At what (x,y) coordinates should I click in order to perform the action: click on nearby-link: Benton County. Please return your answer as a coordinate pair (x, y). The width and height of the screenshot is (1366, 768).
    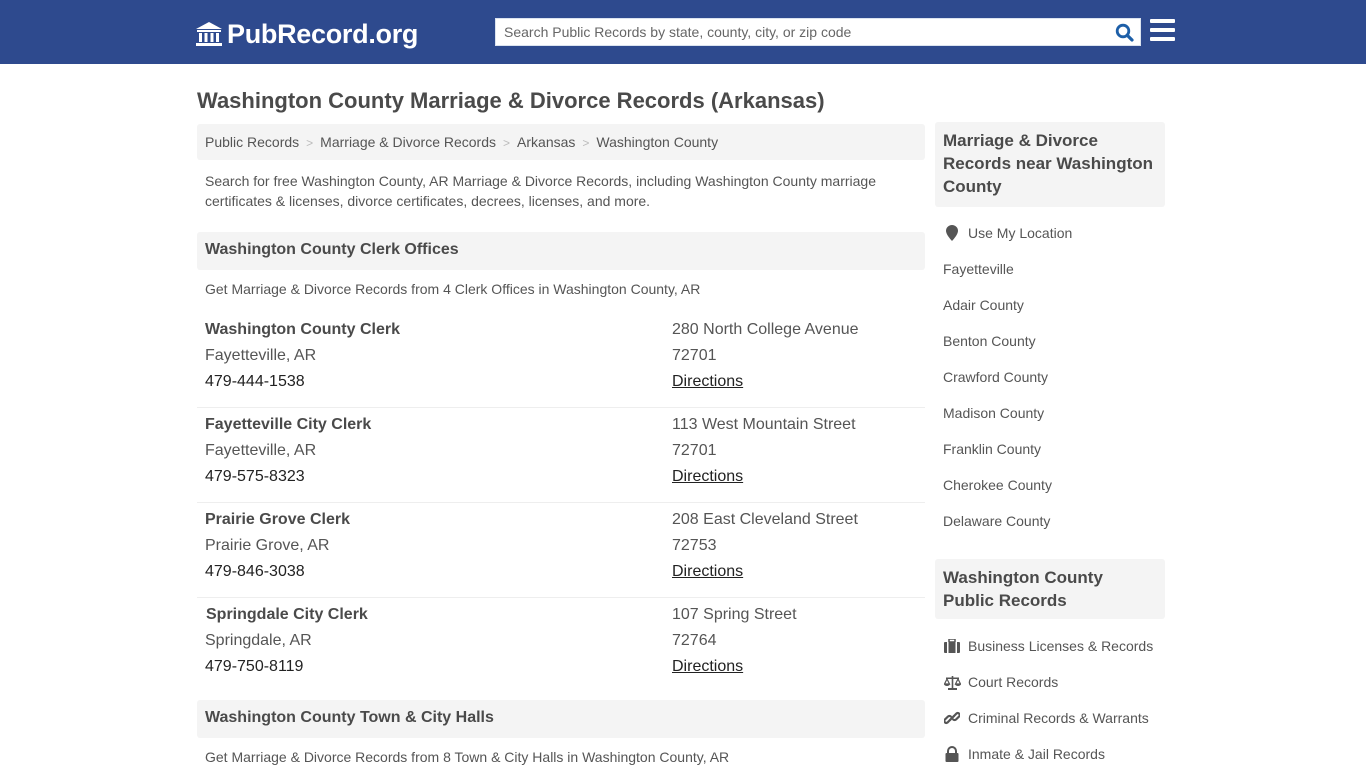
    Looking at the image, I should click on (989, 341).